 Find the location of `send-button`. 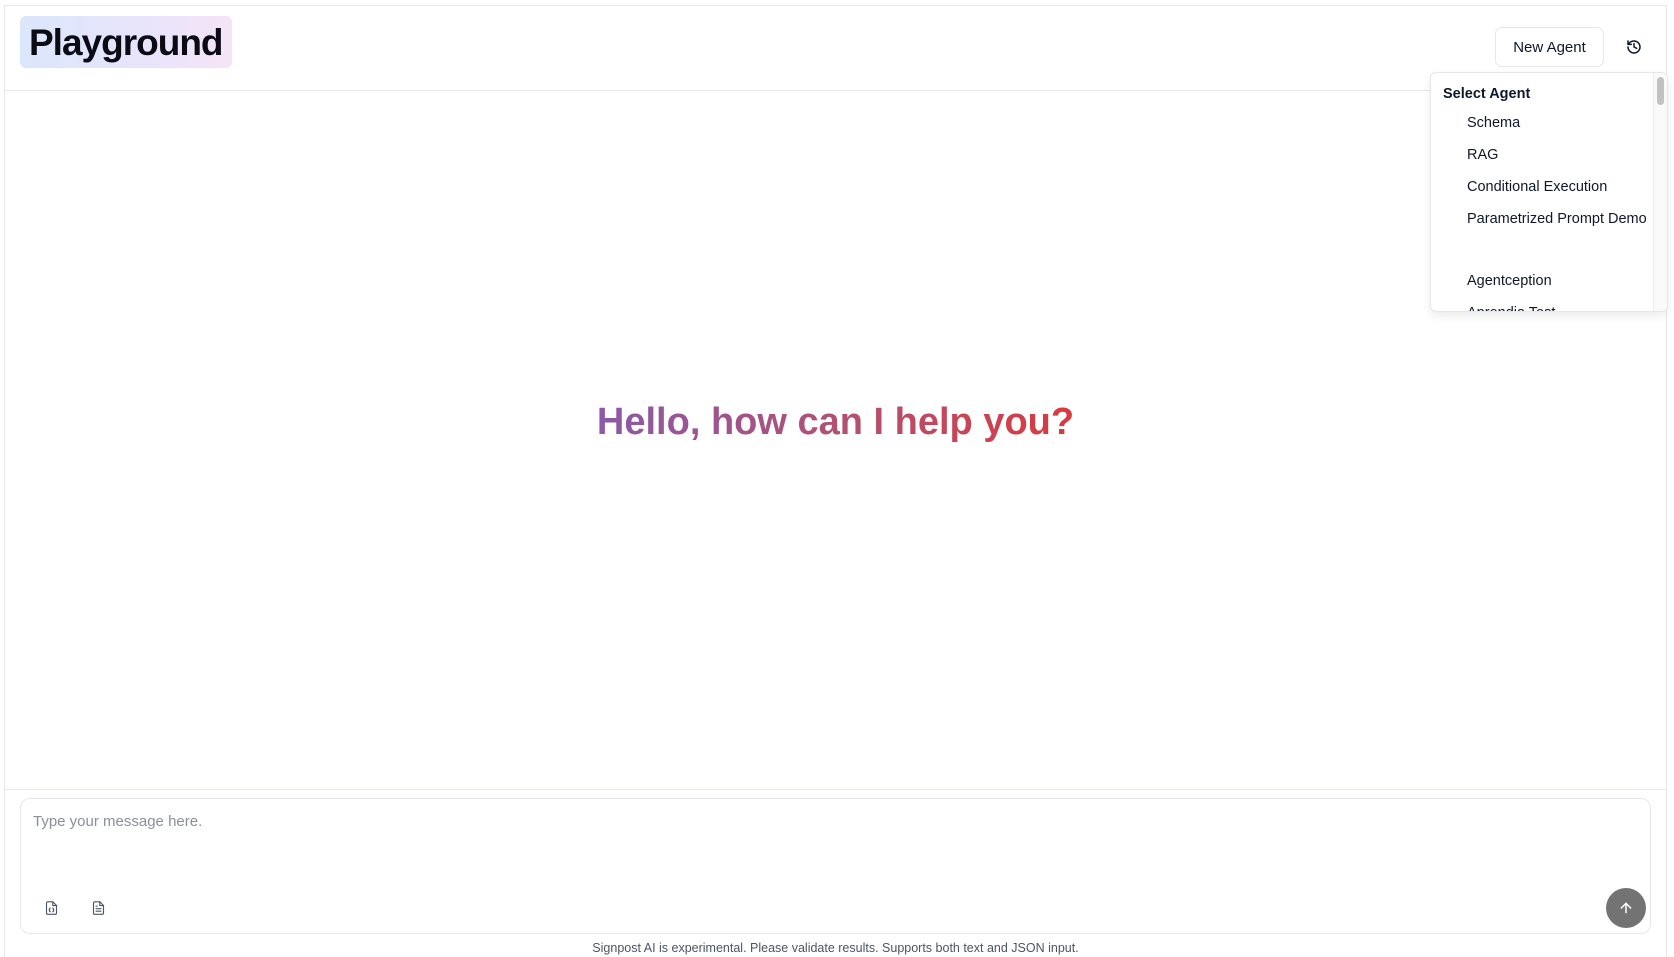

send-button is located at coordinates (1626, 908).